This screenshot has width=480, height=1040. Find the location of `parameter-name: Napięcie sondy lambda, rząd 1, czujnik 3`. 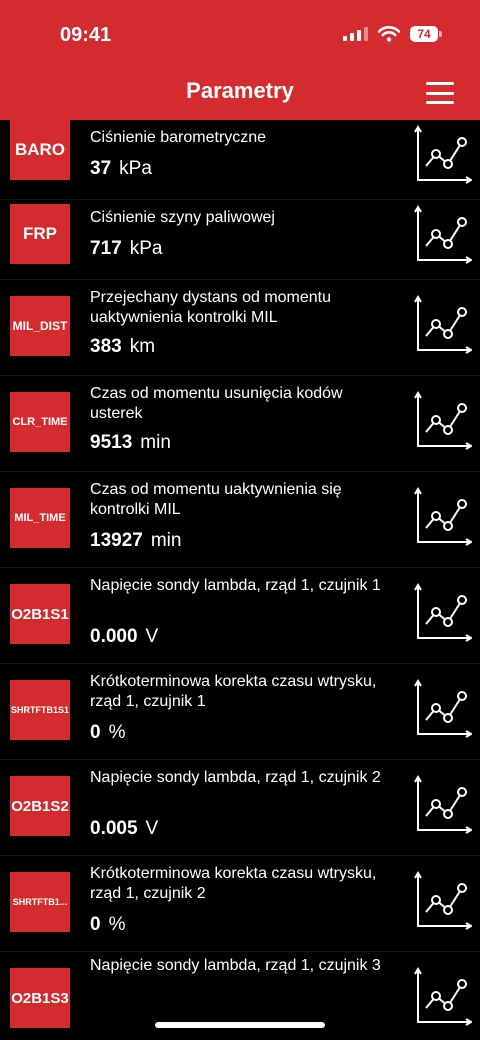

parameter-name: Napięcie sondy lambda, rząd 1, czujnik 3 is located at coordinates (235, 965).